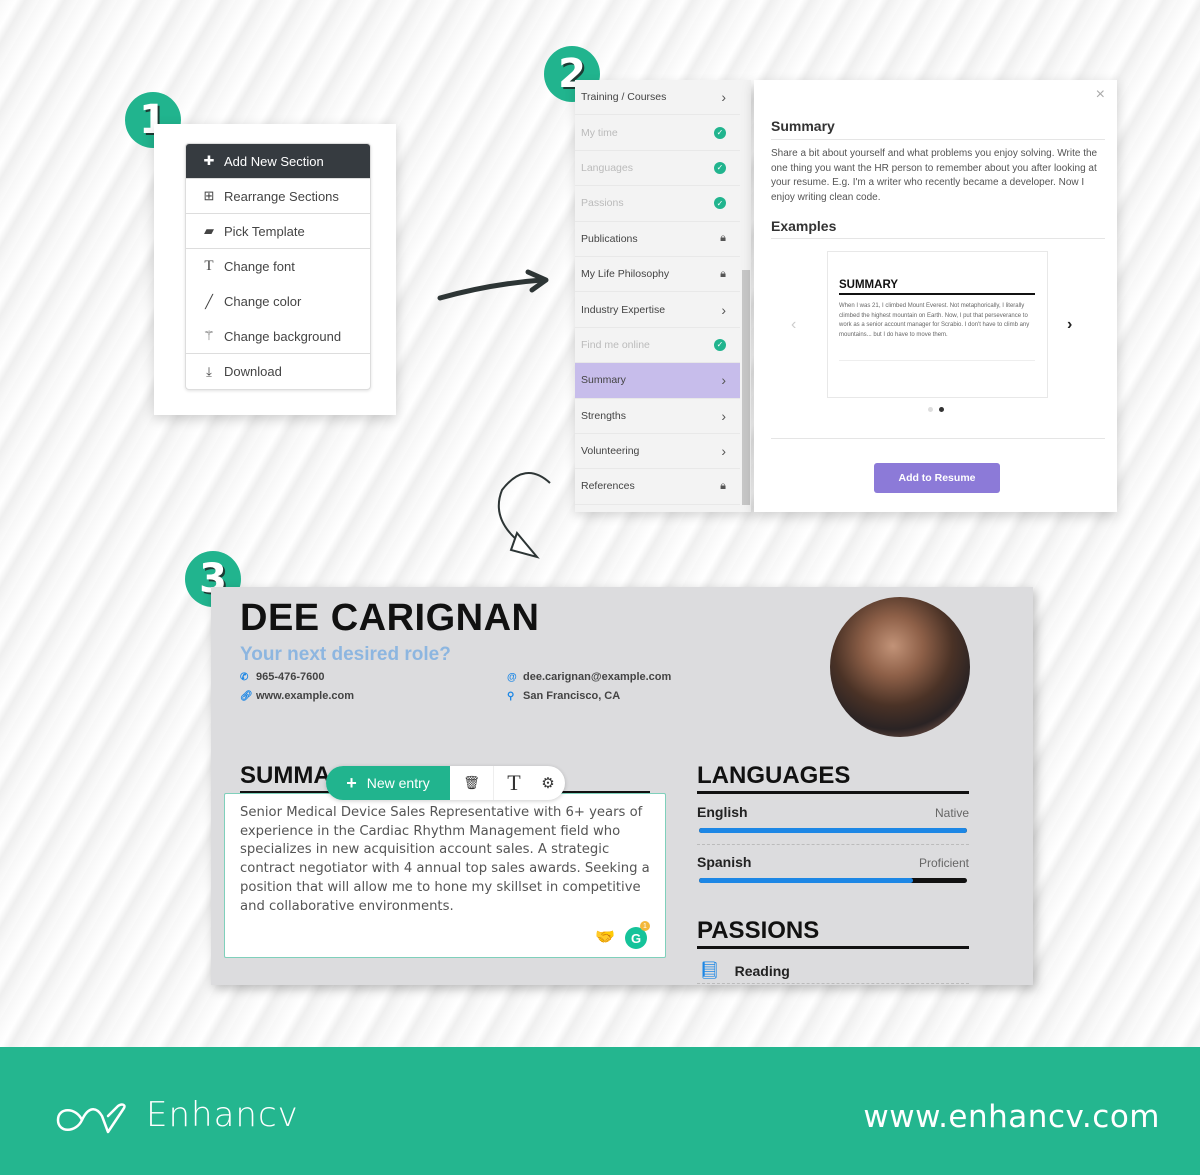 The image size is (1200, 1175). I want to click on text-style-button: T, so click(514, 783).